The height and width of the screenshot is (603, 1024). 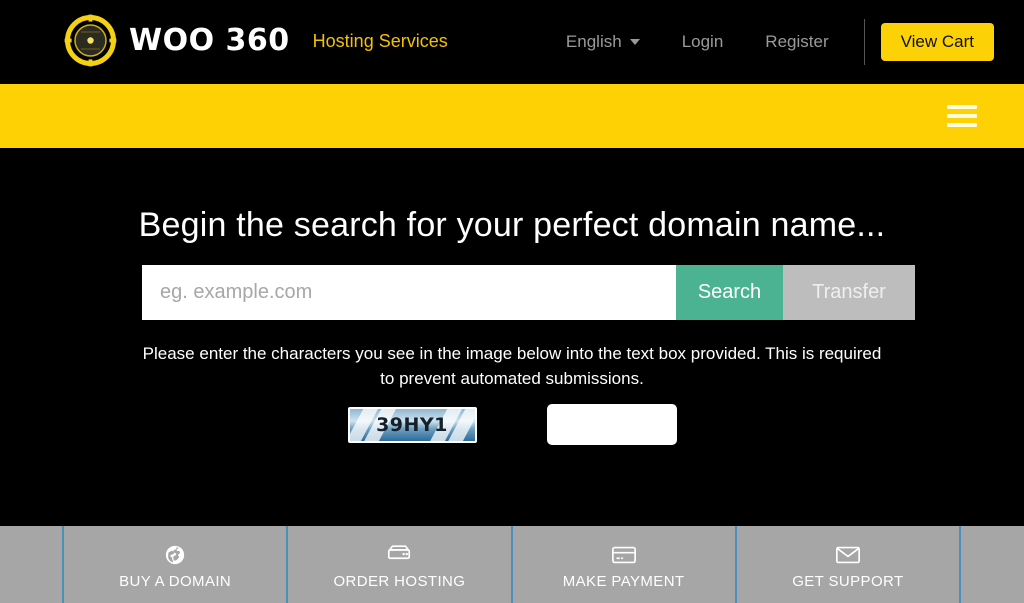 I want to click on top-navigation: English Login Register View Cart, so click(x=769, y=42).